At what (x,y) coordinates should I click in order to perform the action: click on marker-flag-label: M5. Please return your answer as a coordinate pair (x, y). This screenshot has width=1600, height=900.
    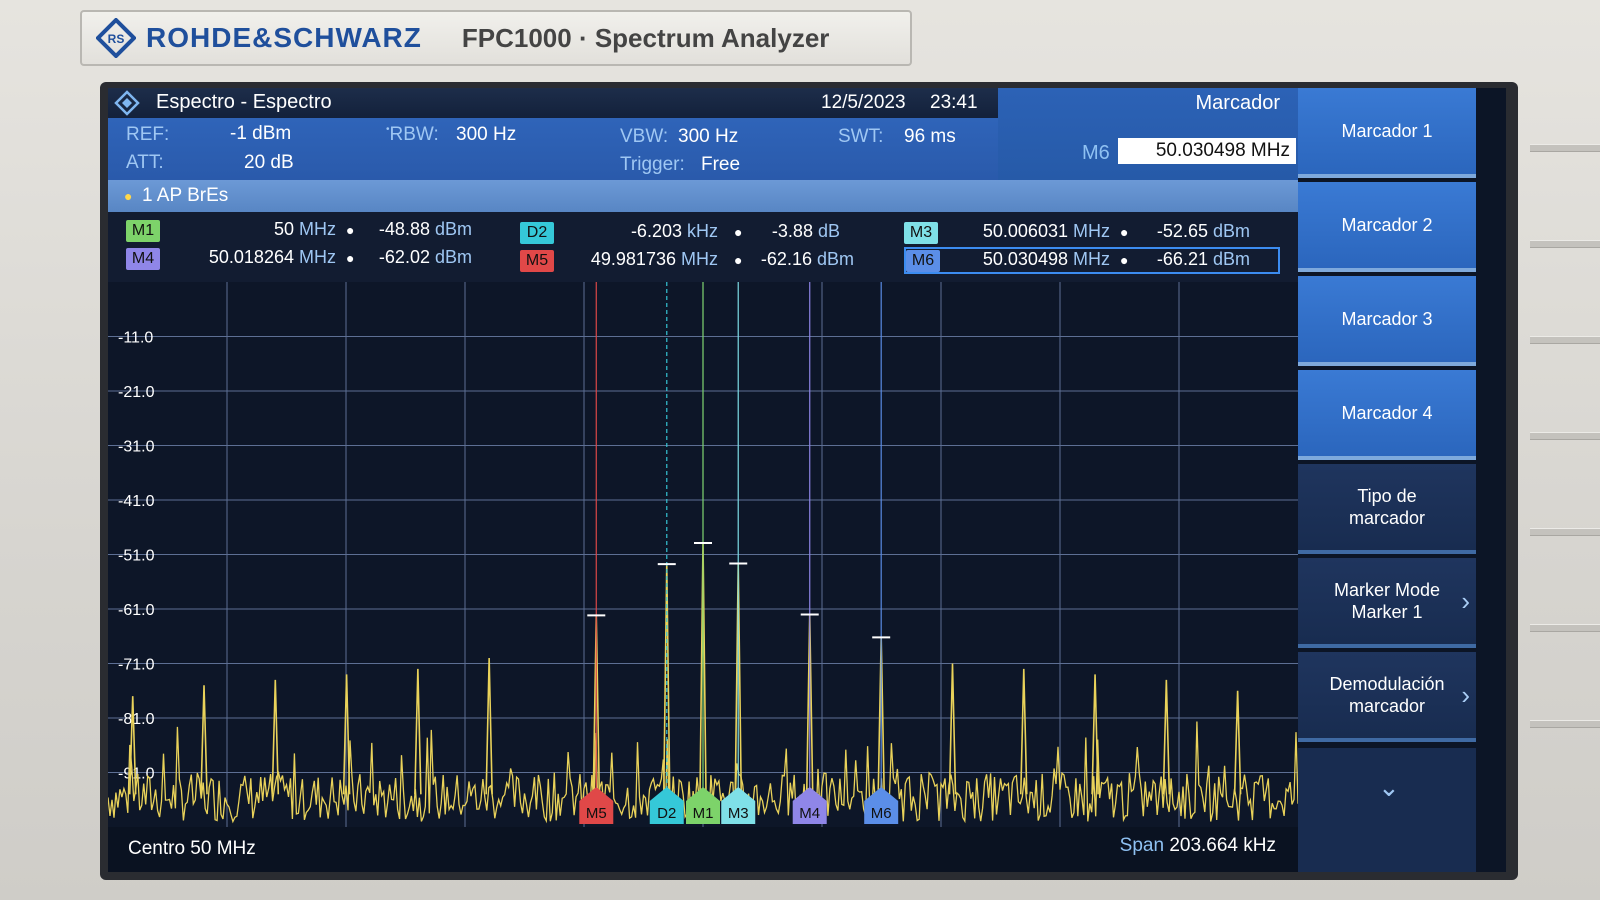
    Looking at the image, I should click on (596, 813).